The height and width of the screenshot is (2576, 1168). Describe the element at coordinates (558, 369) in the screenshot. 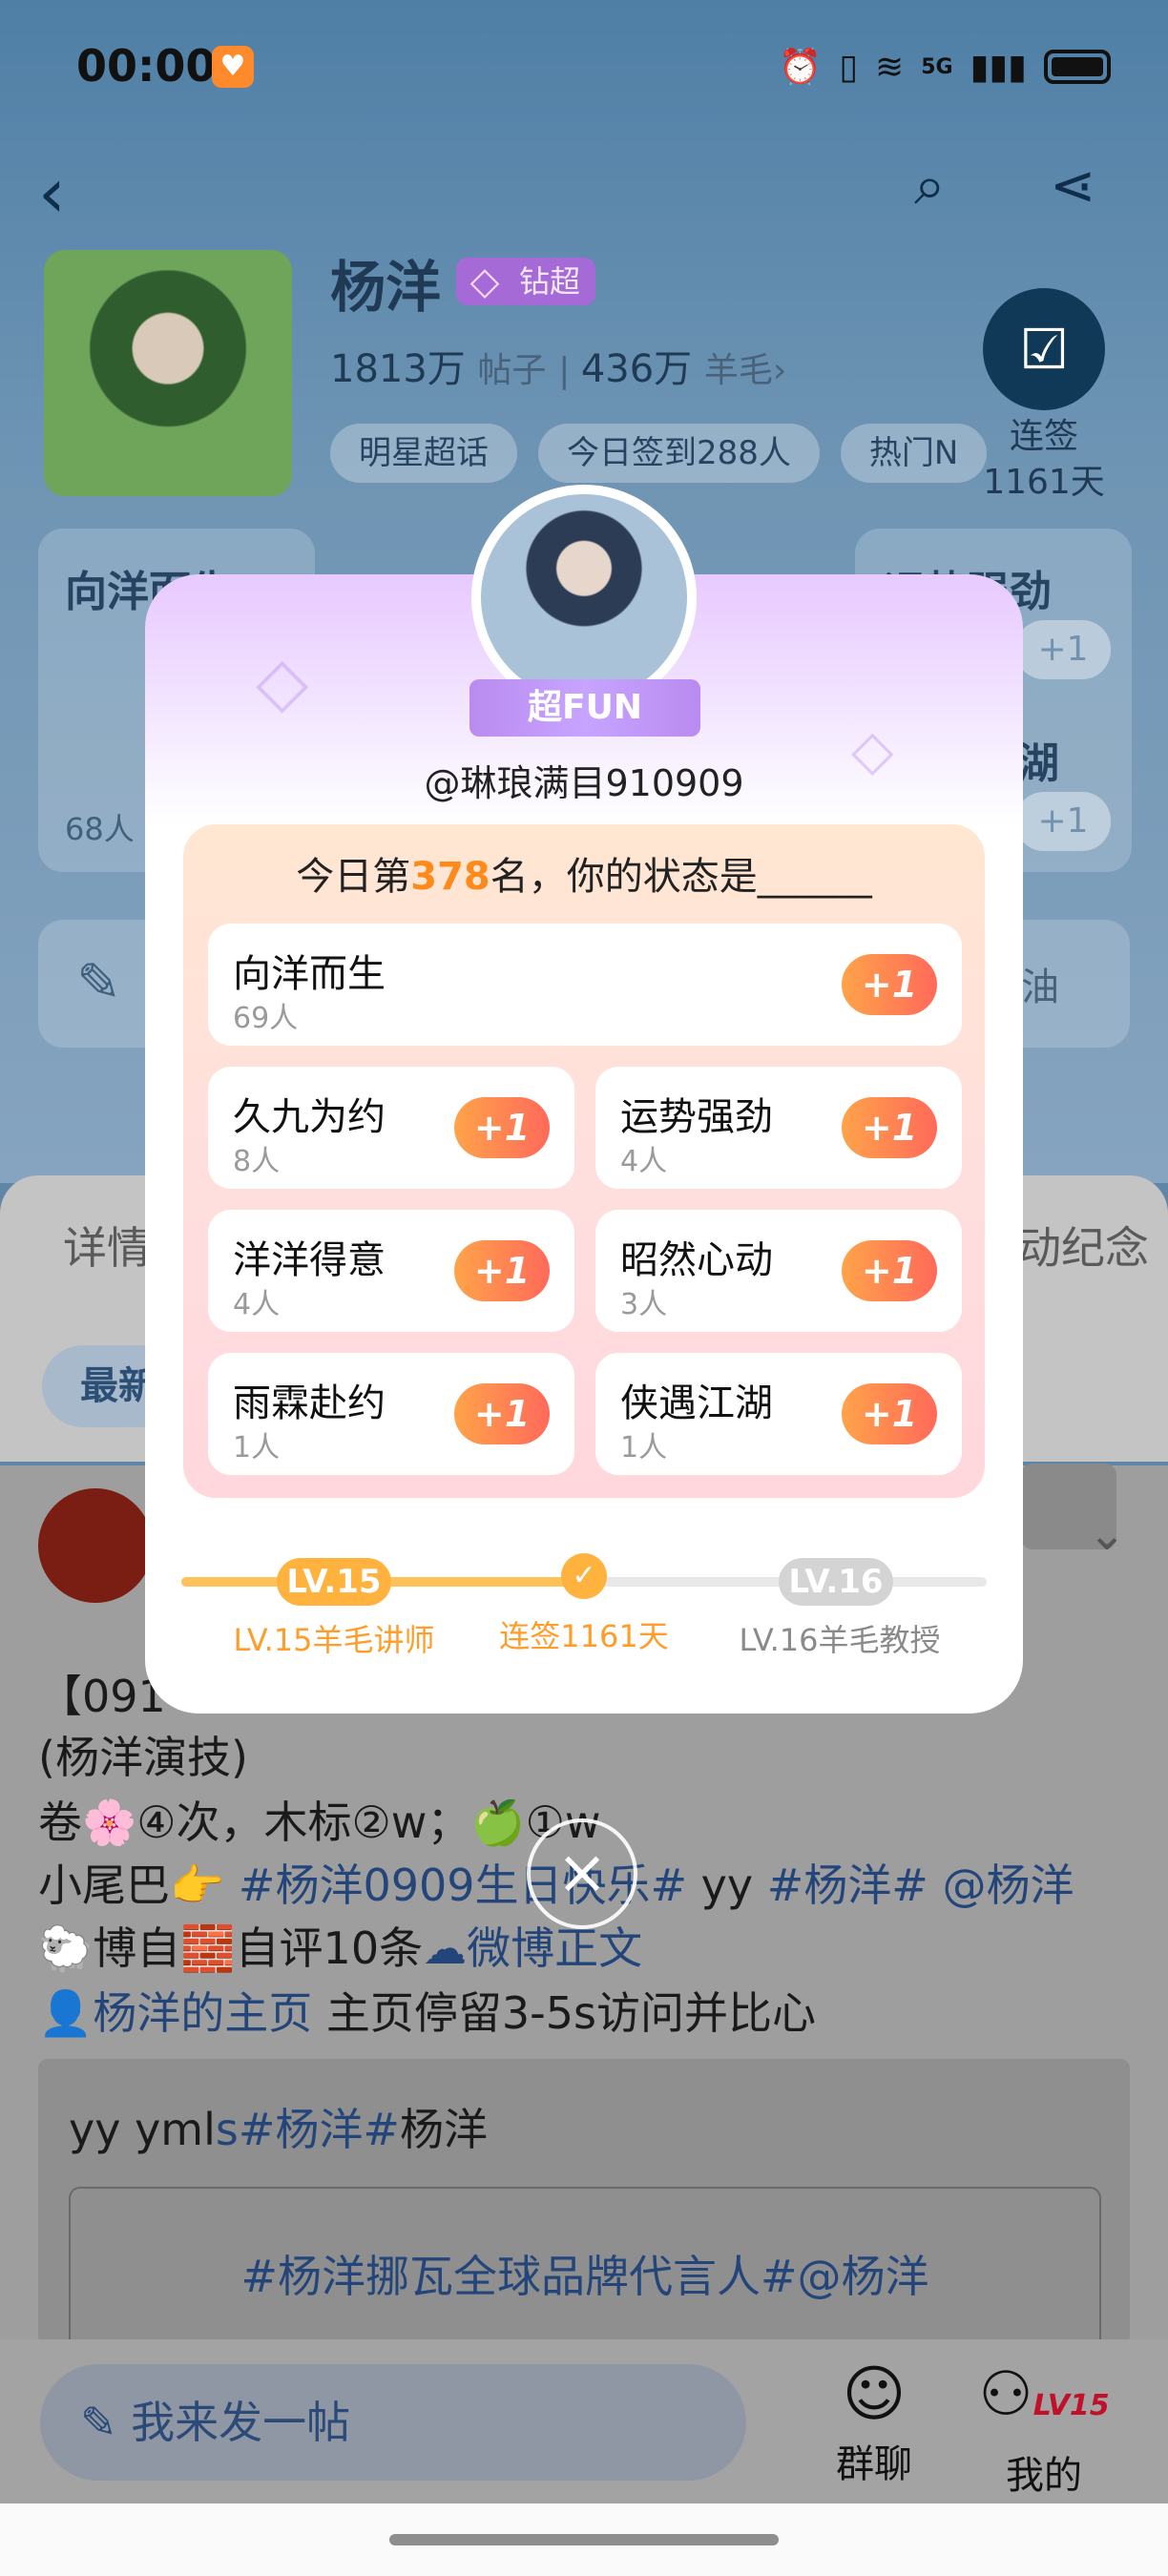

I see `topic-stats: 1813万 帖子 | 436万 羊毛›` at that location.